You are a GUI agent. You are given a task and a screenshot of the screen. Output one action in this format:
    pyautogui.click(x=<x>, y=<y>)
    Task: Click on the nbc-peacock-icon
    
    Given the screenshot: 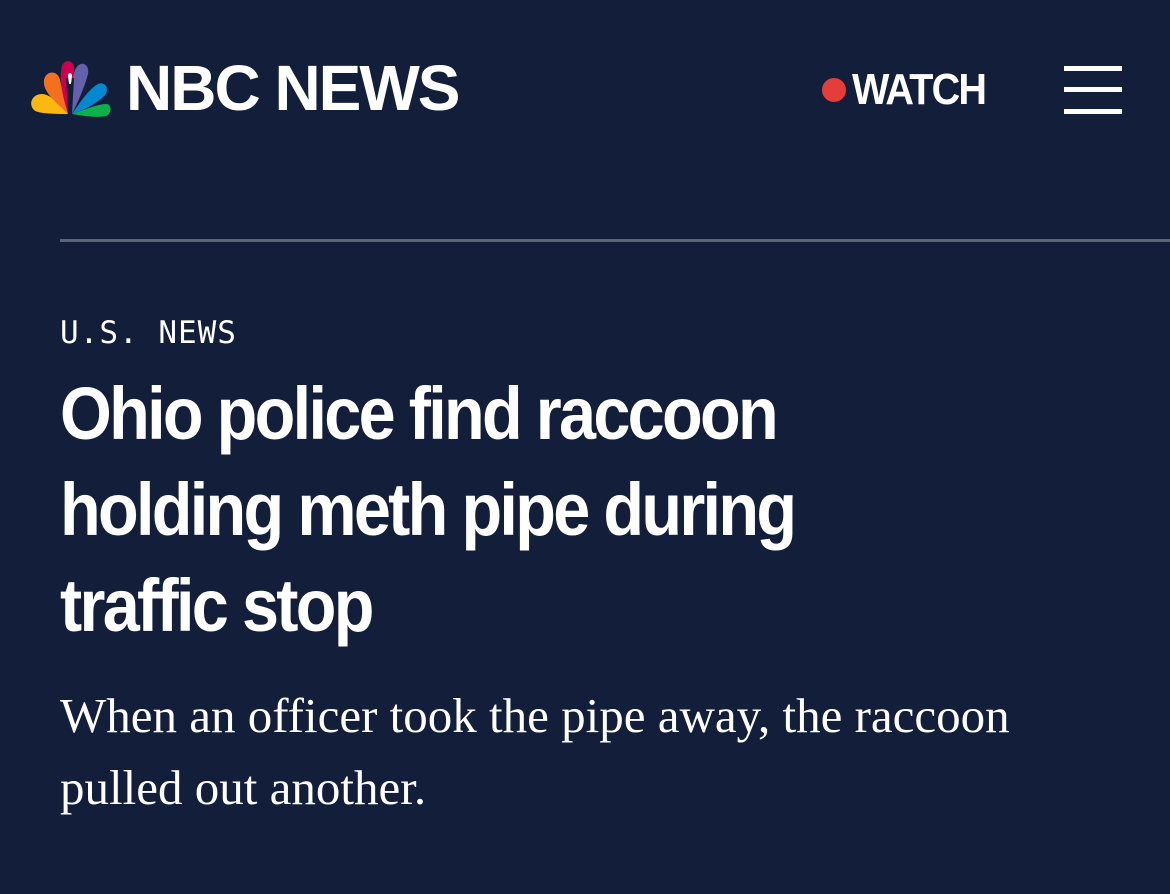 What is the action you would take?
    pyautogui.click(x=71, y=89)
    